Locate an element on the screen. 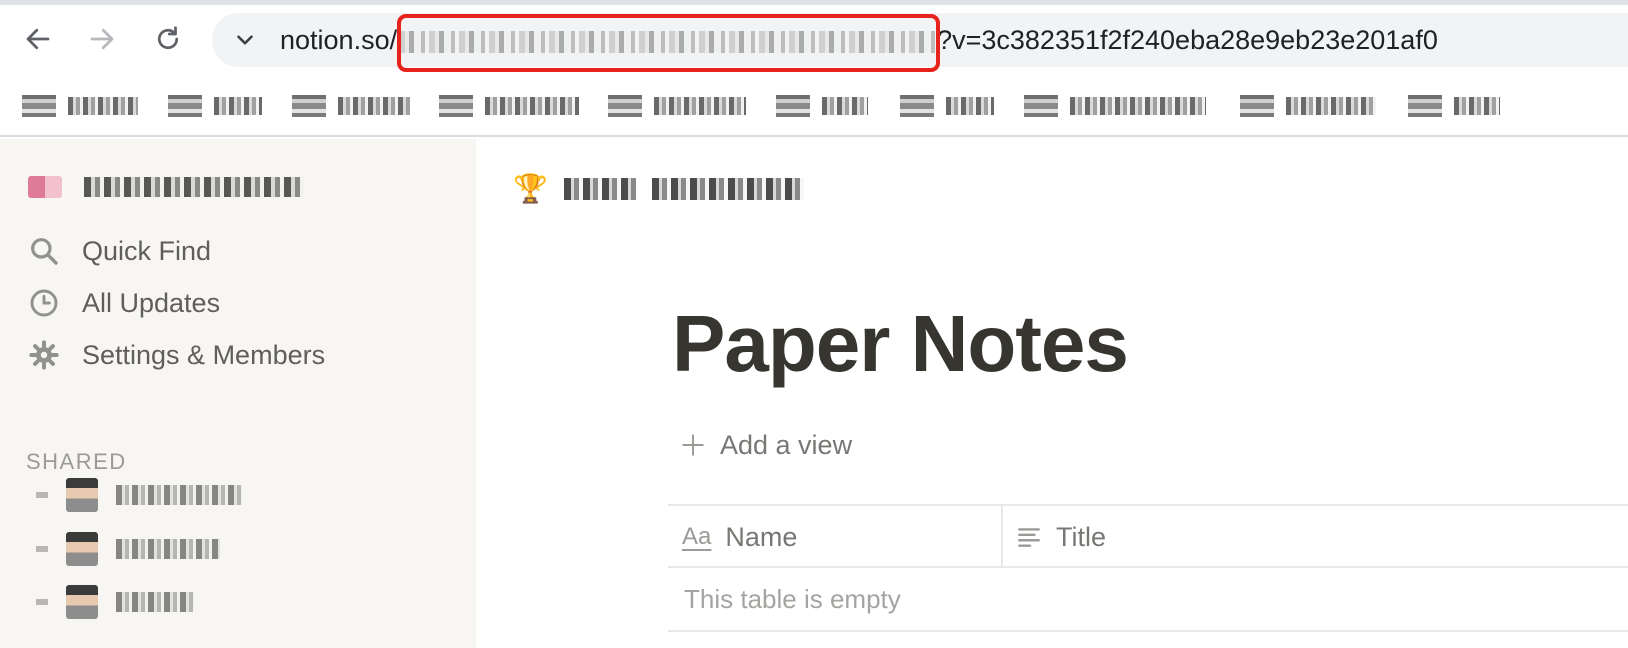  column-divider is located at coordinates (1002, 537).